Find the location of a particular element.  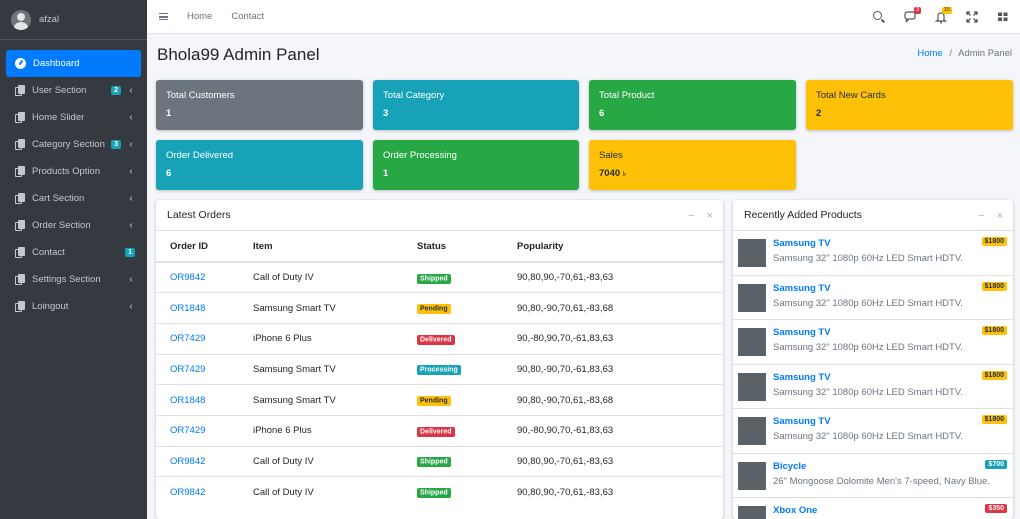

stat-total-new-cards: Total New Cards 2 is located at coordinates (909, 105).